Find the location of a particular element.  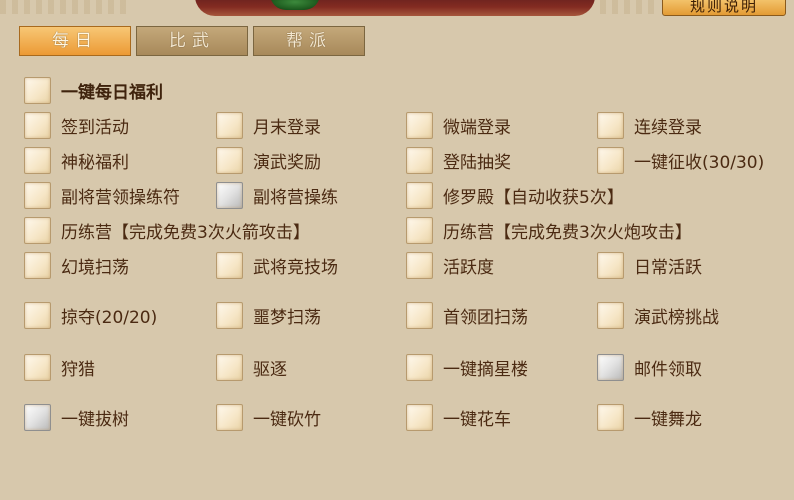

option-label: 神秘福利 is located at coordinates (95, 162).